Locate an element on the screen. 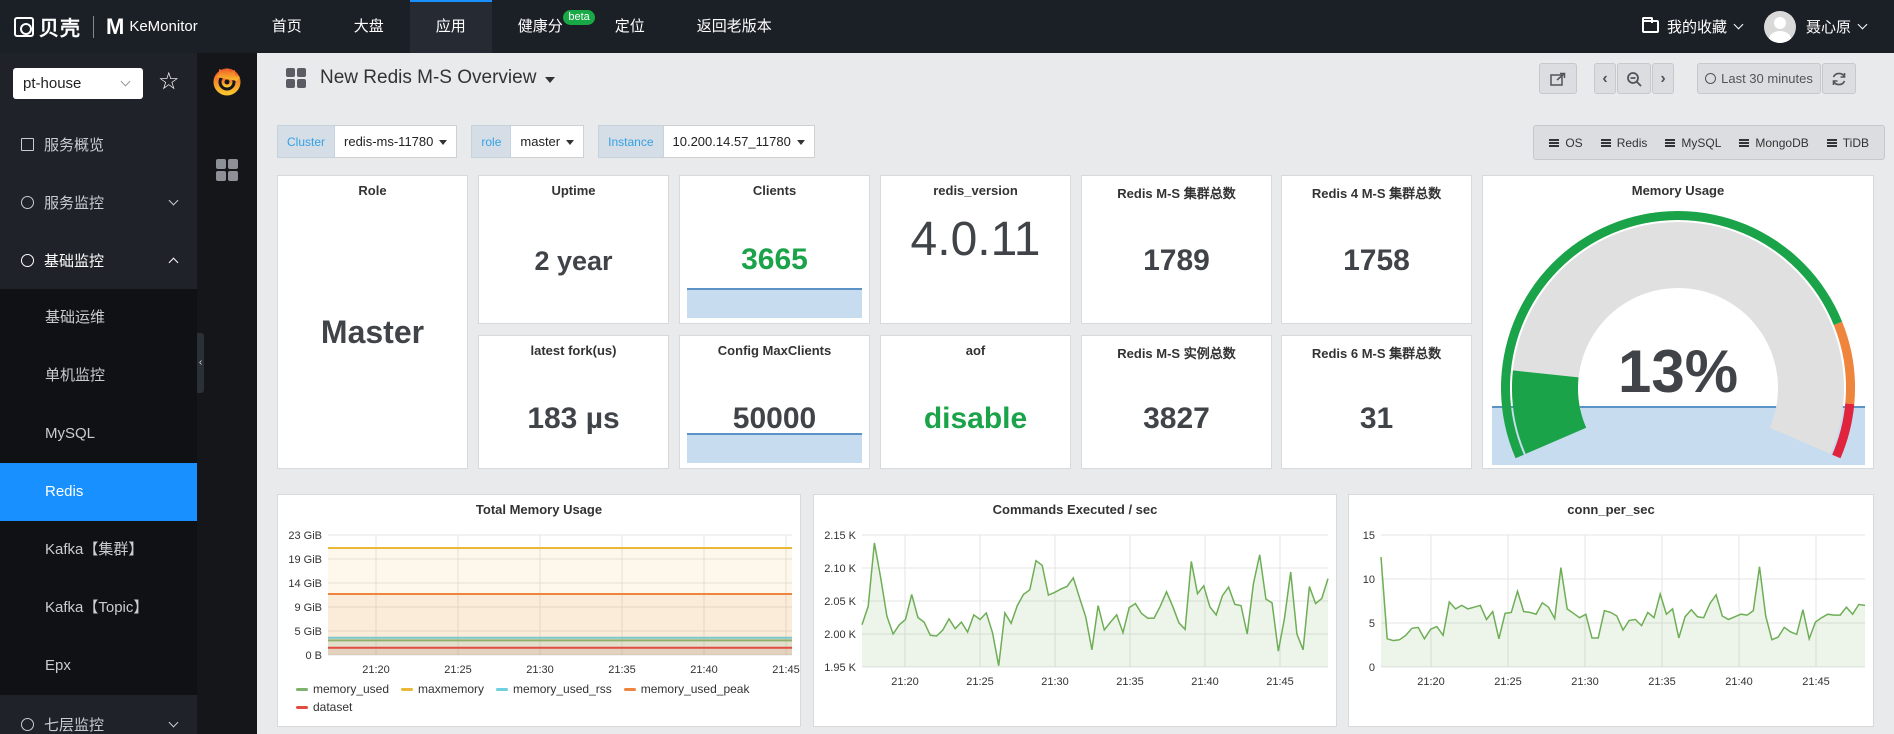 This screenshot has height=734, width=1894. sidebar-subitem-ops: 基础运维 is located at coordinates (98, 318).